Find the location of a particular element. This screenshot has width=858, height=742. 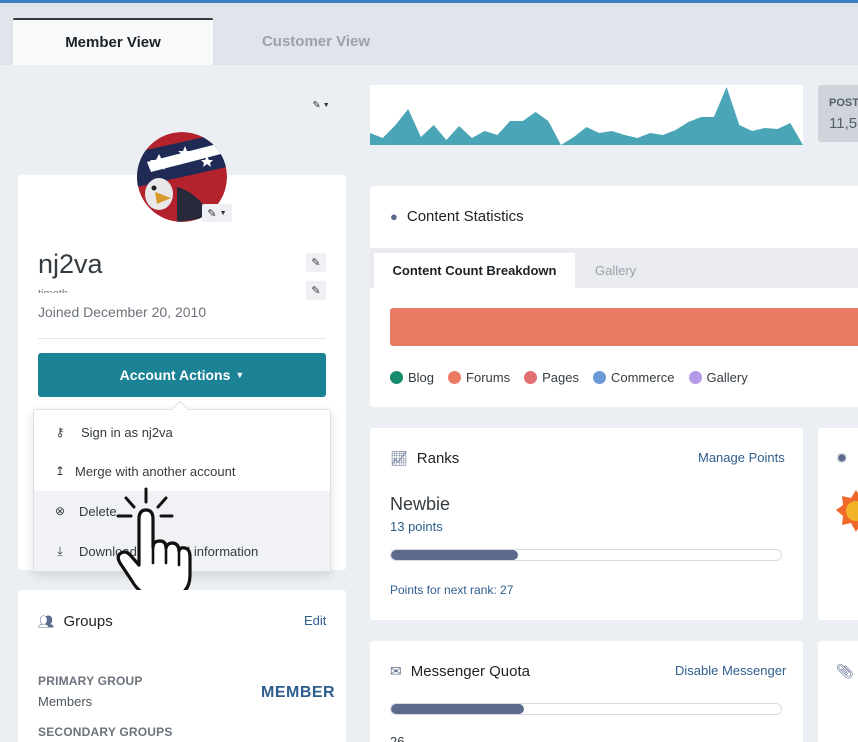

menu-item-sign-in-as: ⚷ Sign in as nj2va is located at coordinates (182, 432).